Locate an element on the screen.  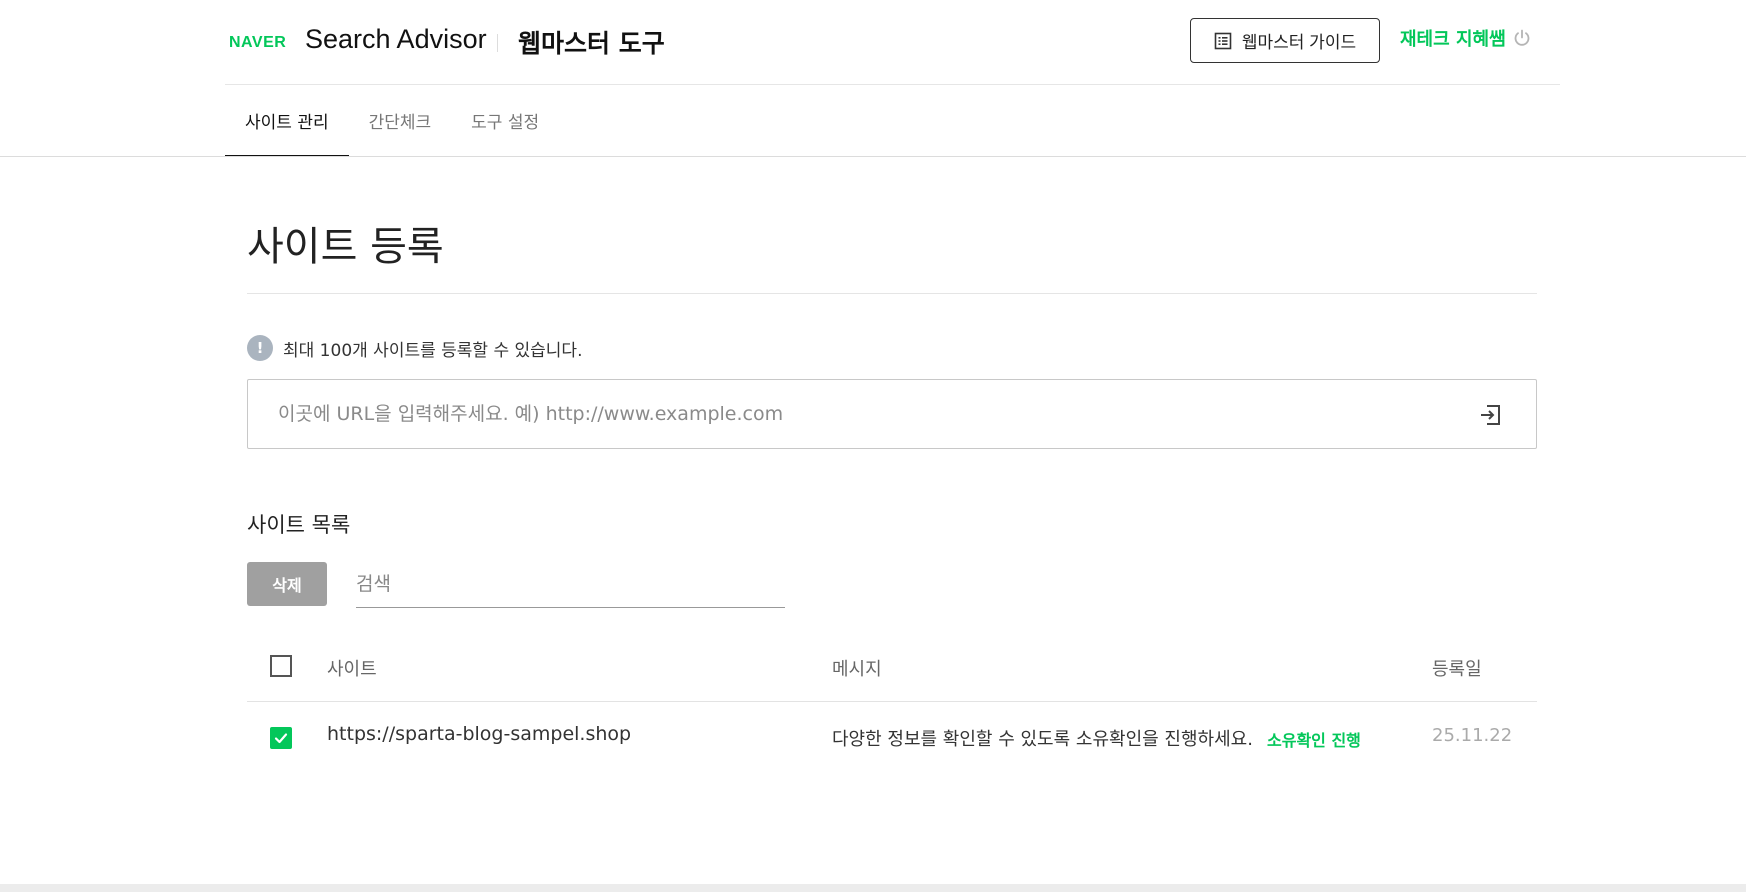
tab-quick-check: 간단체크 is located at coordinates (400, 120).